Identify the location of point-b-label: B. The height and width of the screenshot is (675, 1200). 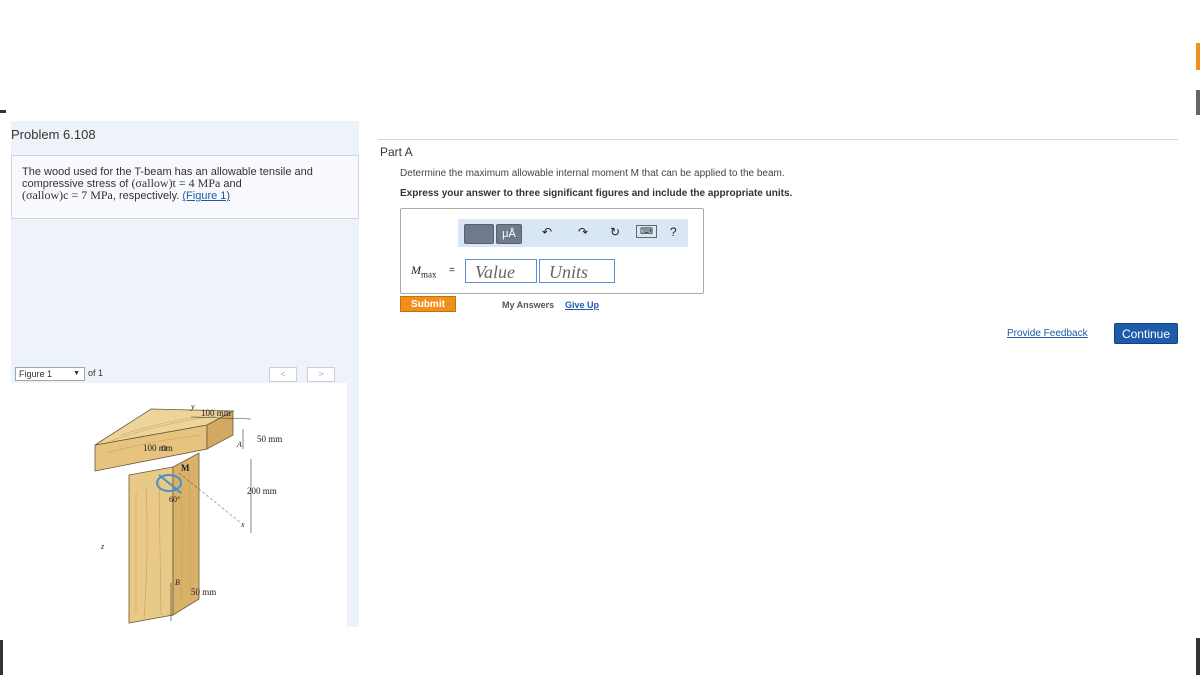
(177, 582).